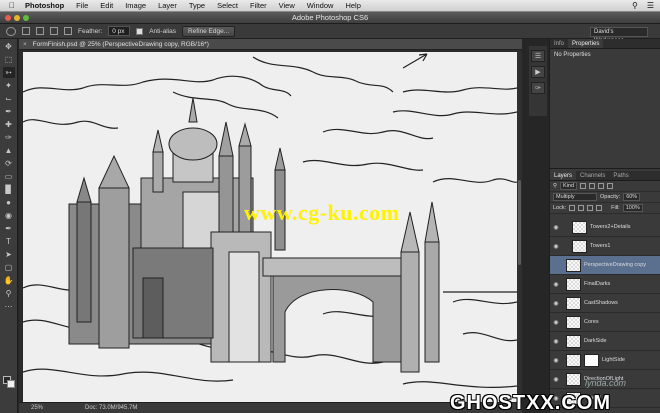 The height and width of the screenshot is (413, 660). What do you see at coordinates (9, 59) in the screenshot?
I see `marquee-tool-icon: ⬚` at bounding box center [9, 59].